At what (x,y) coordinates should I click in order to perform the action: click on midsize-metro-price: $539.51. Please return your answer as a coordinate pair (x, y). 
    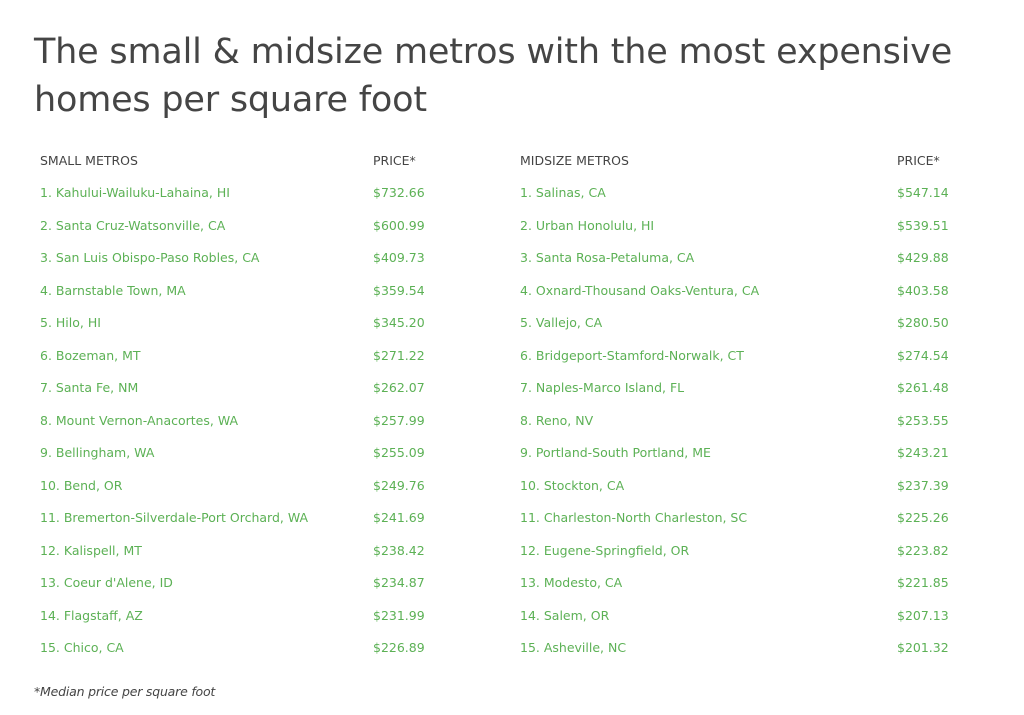
    Looking at the image, I should click on (923, 225).